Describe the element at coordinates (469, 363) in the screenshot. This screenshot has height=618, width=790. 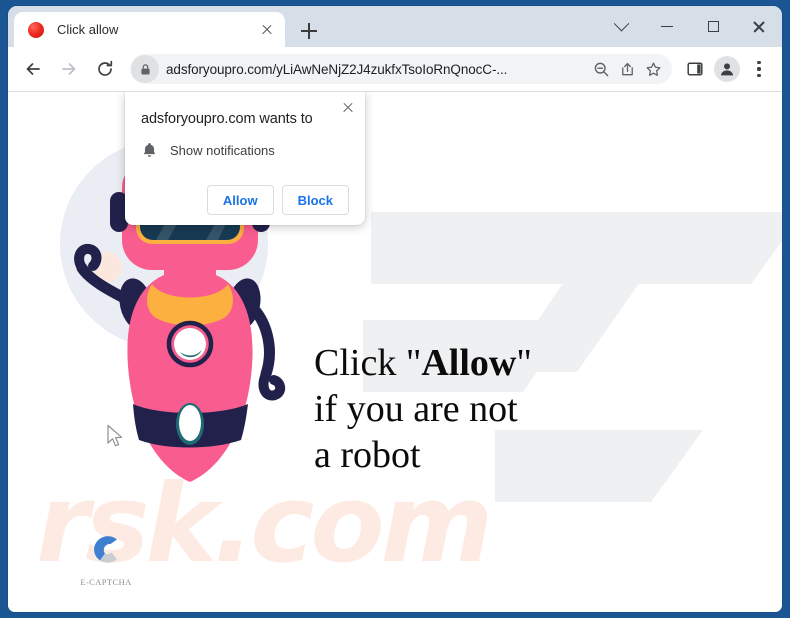
I see `headline-emphasis: Allow` at that location.